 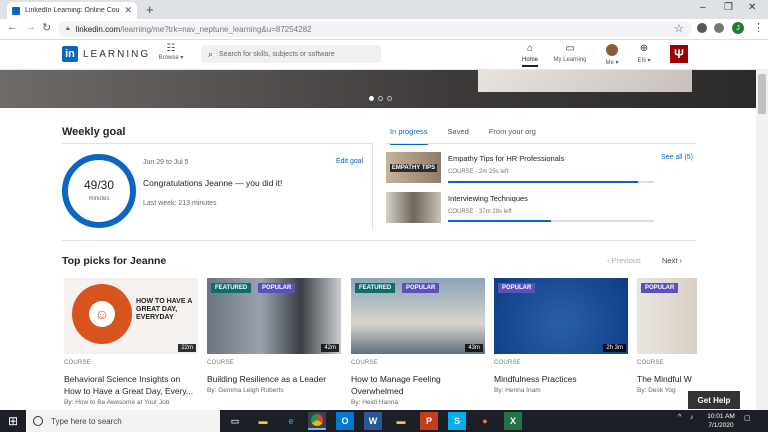 What do you see at coordinates (728, 7) in the screenshot?
I see `maximize-button: ❐` at bounding box center [728, 7].